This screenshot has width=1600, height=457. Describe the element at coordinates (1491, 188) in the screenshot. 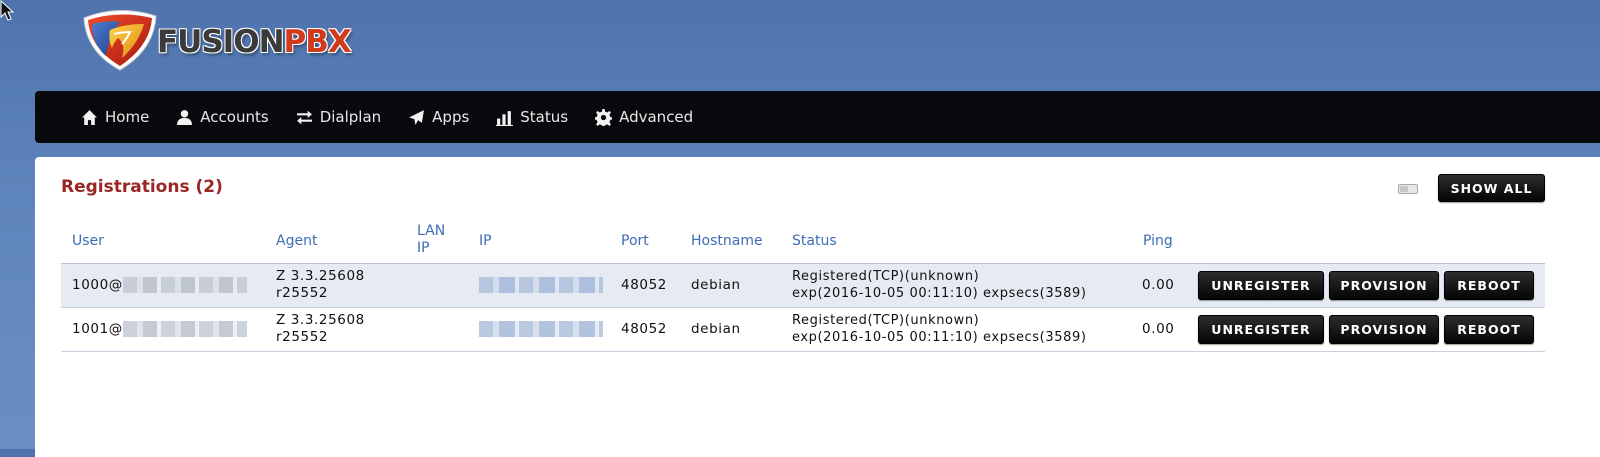

I see `show-all-button: SHOW ALL` at that location.